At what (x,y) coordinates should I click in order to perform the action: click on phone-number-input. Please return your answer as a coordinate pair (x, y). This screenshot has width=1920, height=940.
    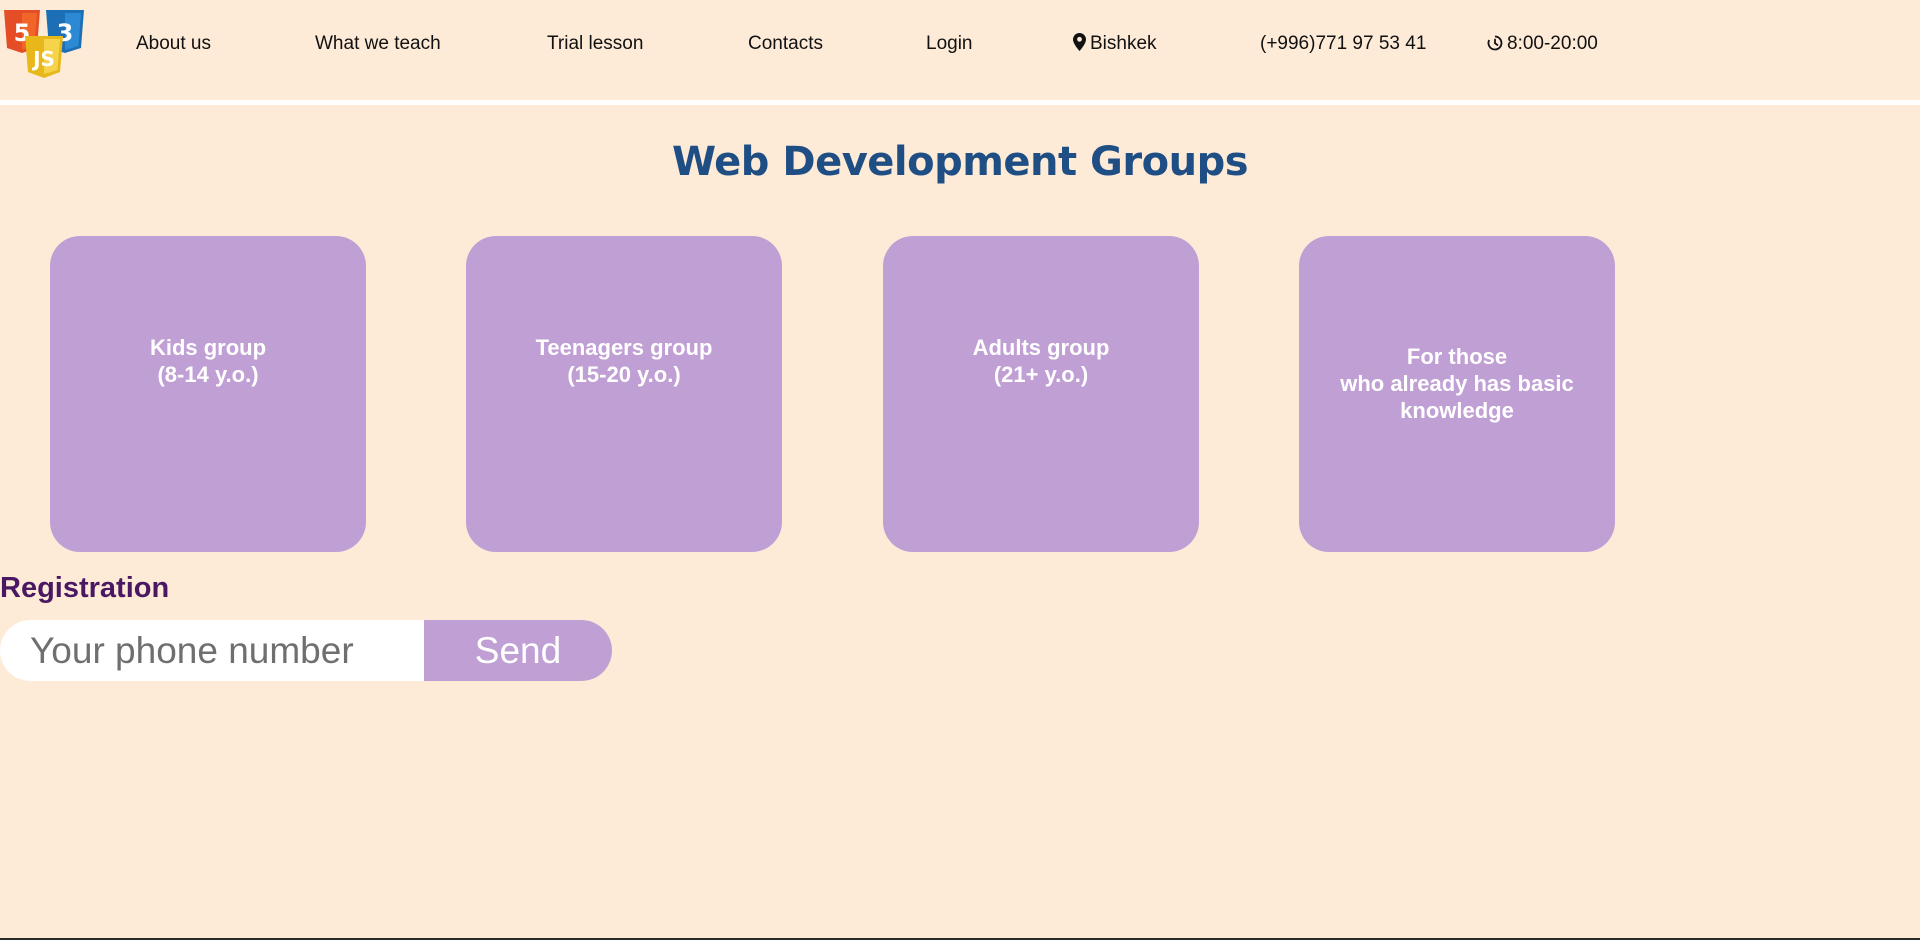
    Looking at the image, I should click on (212, 650).